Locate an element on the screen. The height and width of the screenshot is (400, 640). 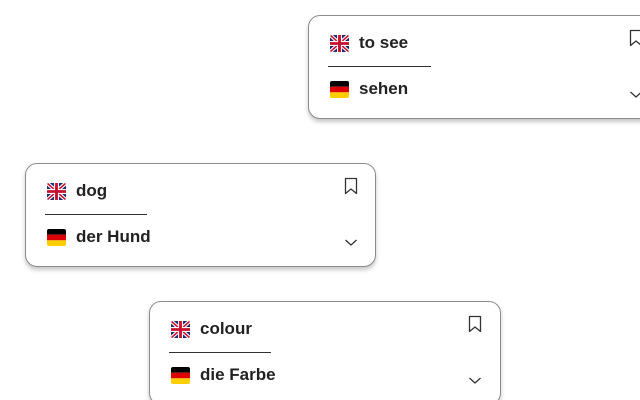
target-word-row: sehen is located at coordinates (369, 89).